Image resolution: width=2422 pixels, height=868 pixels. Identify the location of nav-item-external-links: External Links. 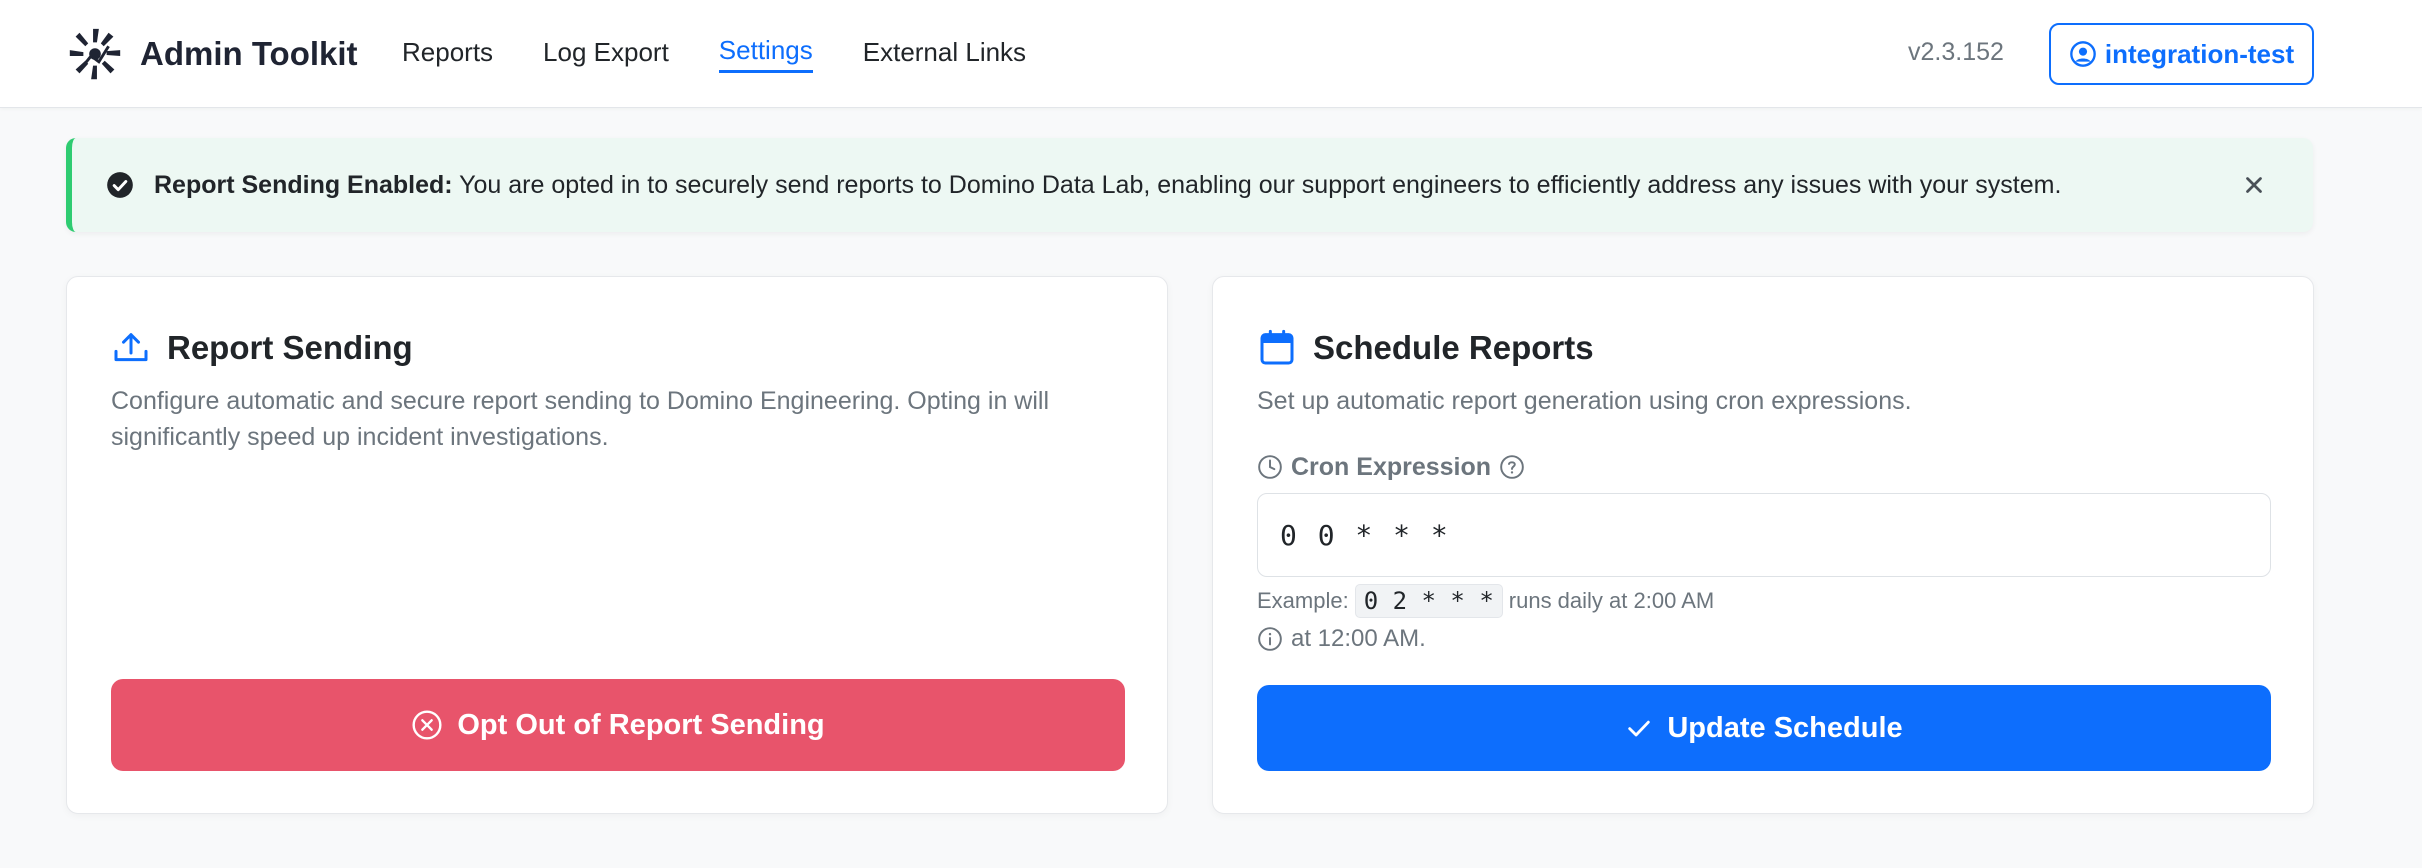
(944, 54).